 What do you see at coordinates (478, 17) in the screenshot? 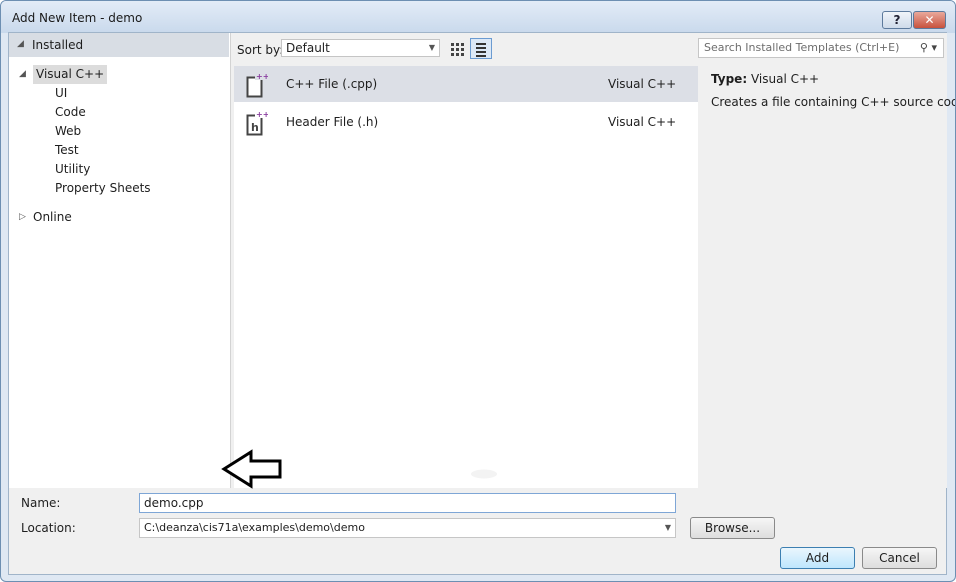
I see `title-bar: Add New Item - demo ? ✕` at bounding box center [478, 17].